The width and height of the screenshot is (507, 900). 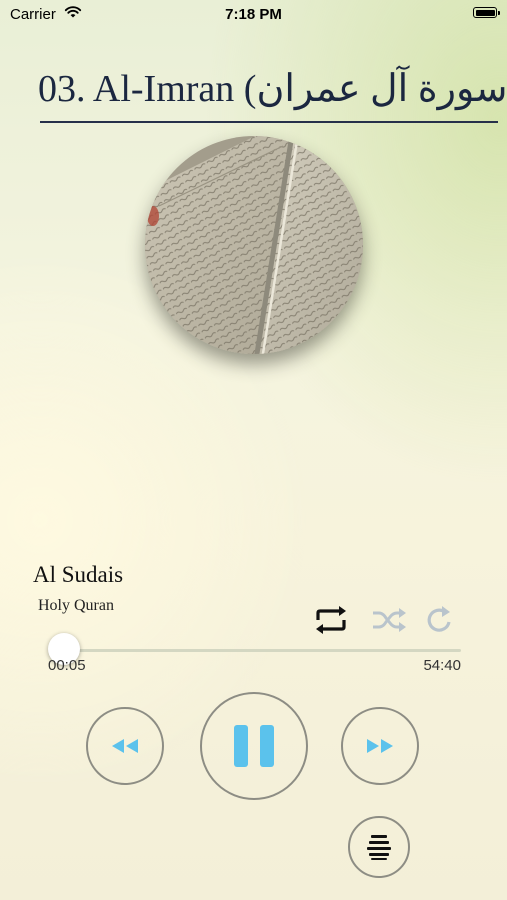 What do you see at coordinates (442, 665) in the screenshot?
I see `total-time: 54:40` at bounding box center [442, 665].